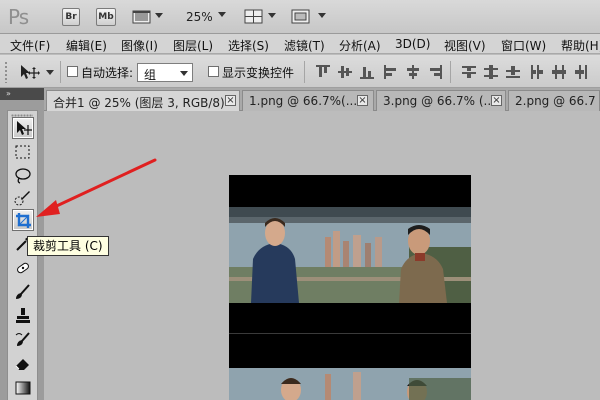 This screenshot has width=600, height=400. I want to click on annotation-arrow-icon, so click(96, 187).